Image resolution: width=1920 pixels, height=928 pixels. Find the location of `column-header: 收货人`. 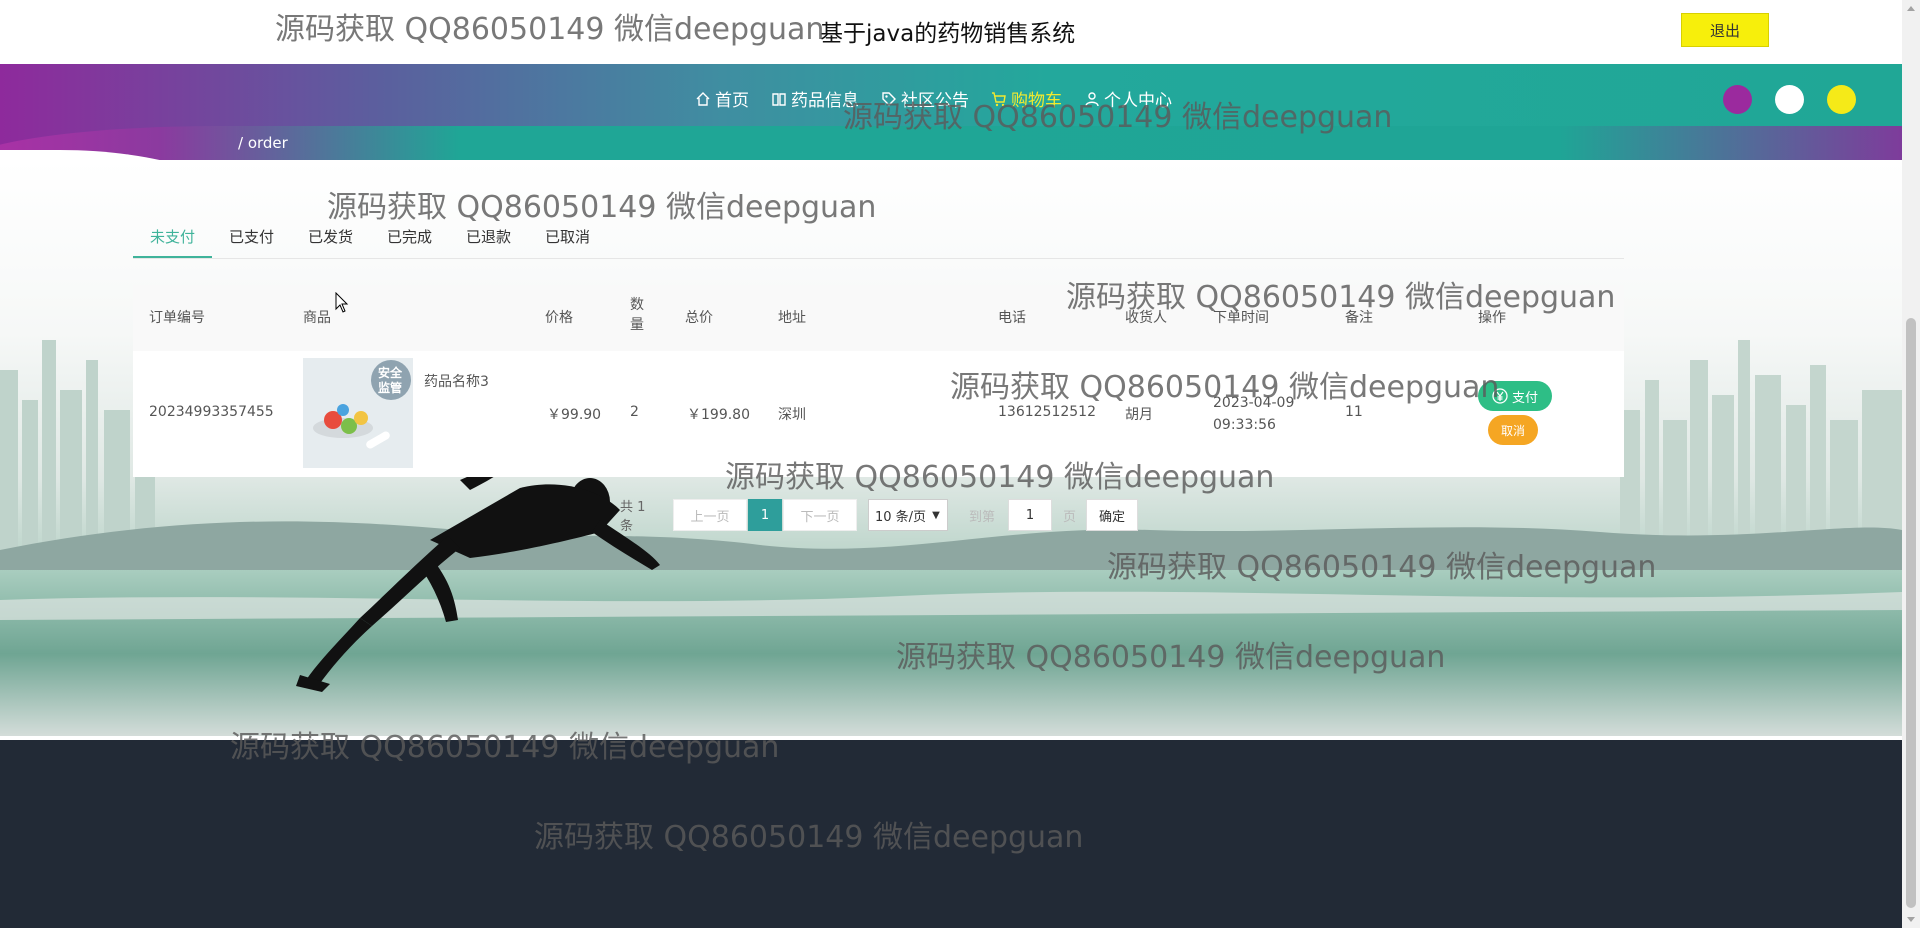

column-header: 收货人 is located at coordinates (1146, 318).